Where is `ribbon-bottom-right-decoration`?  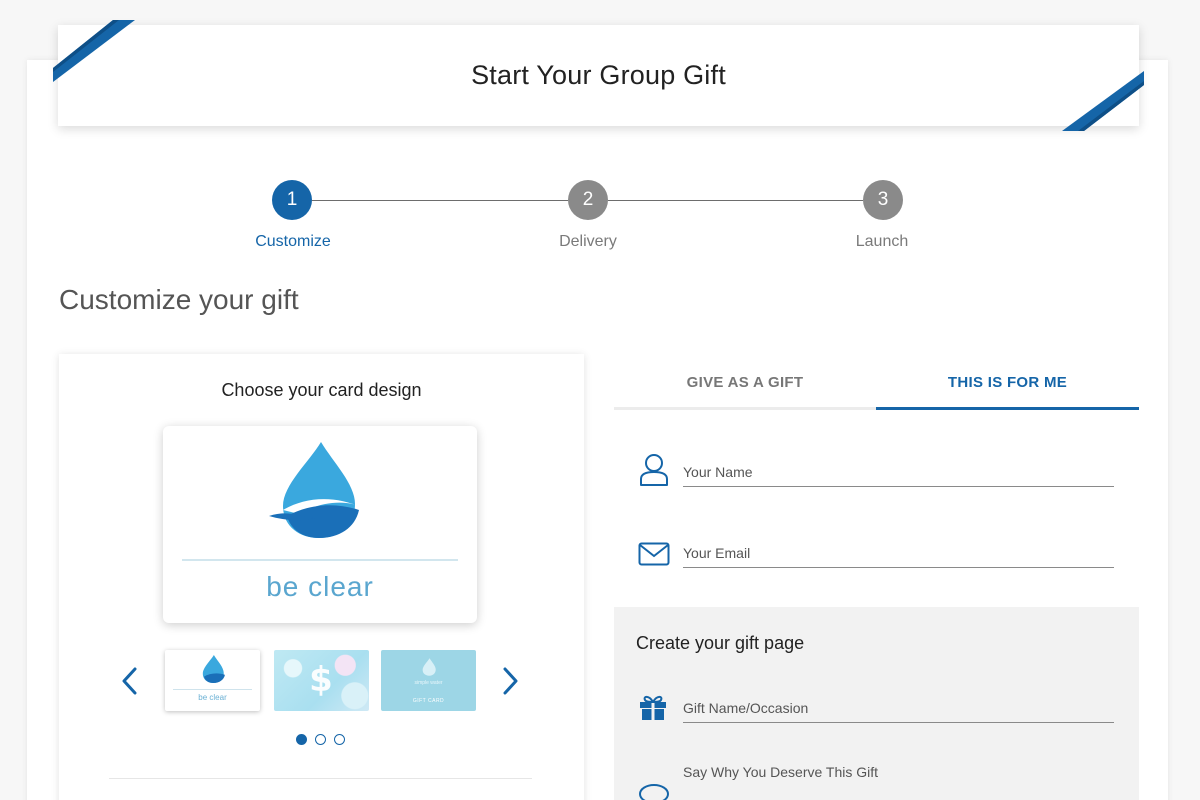 ribbon-bottom-right-decoration is located at coordinates (1103, 101).